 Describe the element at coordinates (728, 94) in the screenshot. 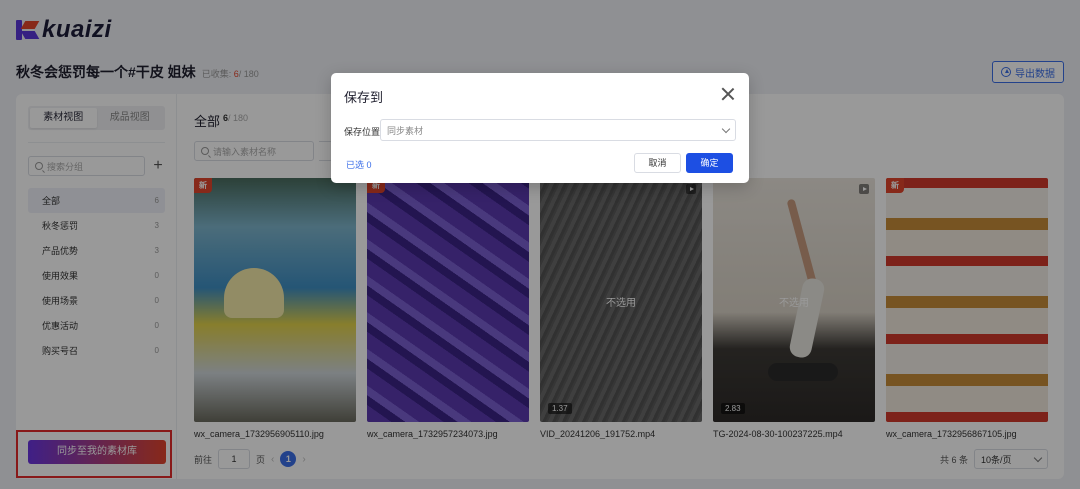

I see `close-icon` at that location.